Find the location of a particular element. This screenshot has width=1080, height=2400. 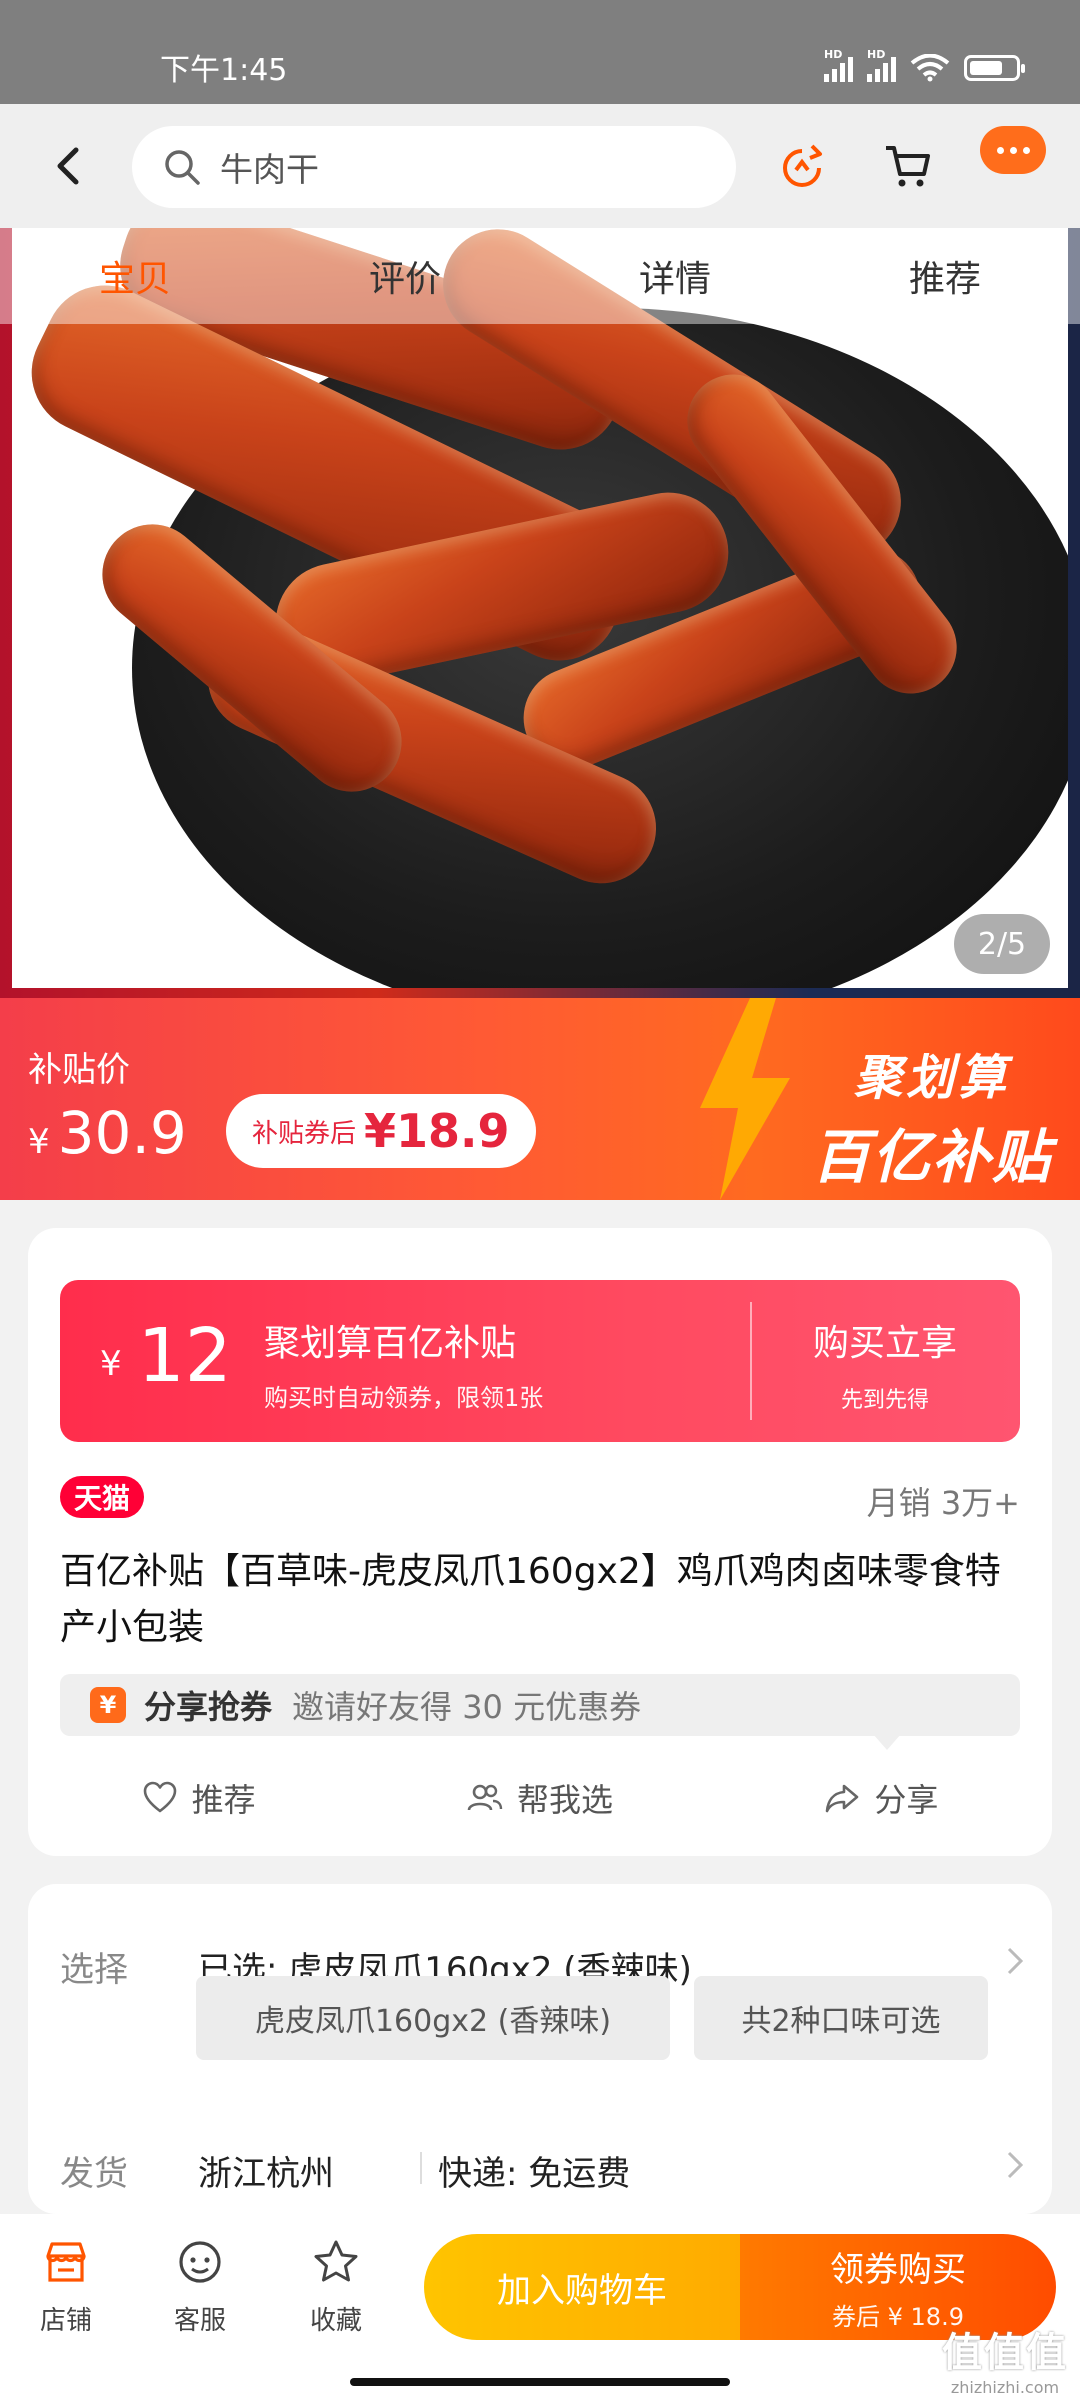

recommend-button: 推荐 is located at coordinates (198, 1798).